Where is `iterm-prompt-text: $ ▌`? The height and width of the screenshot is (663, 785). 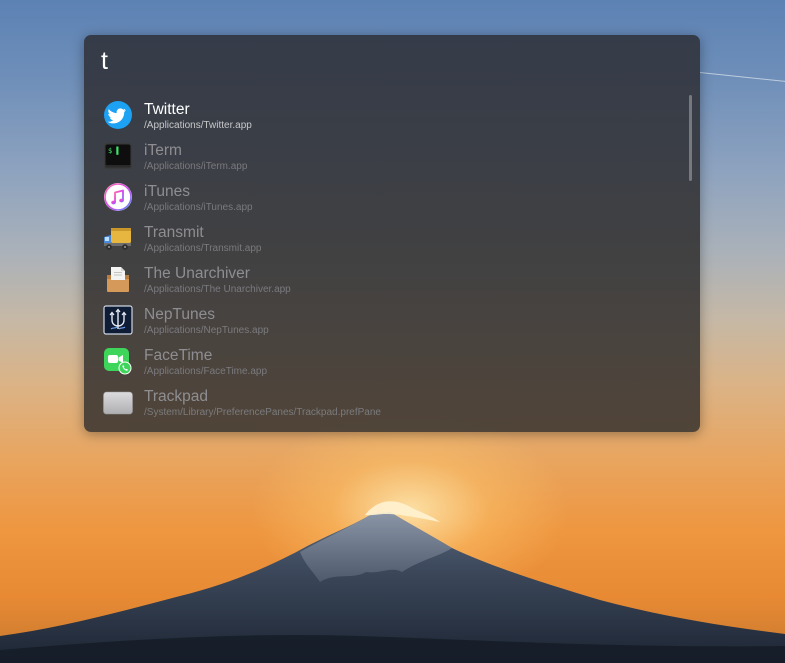
iterm-prompt-text: $ ▌ is located at coordinates (114, 150).